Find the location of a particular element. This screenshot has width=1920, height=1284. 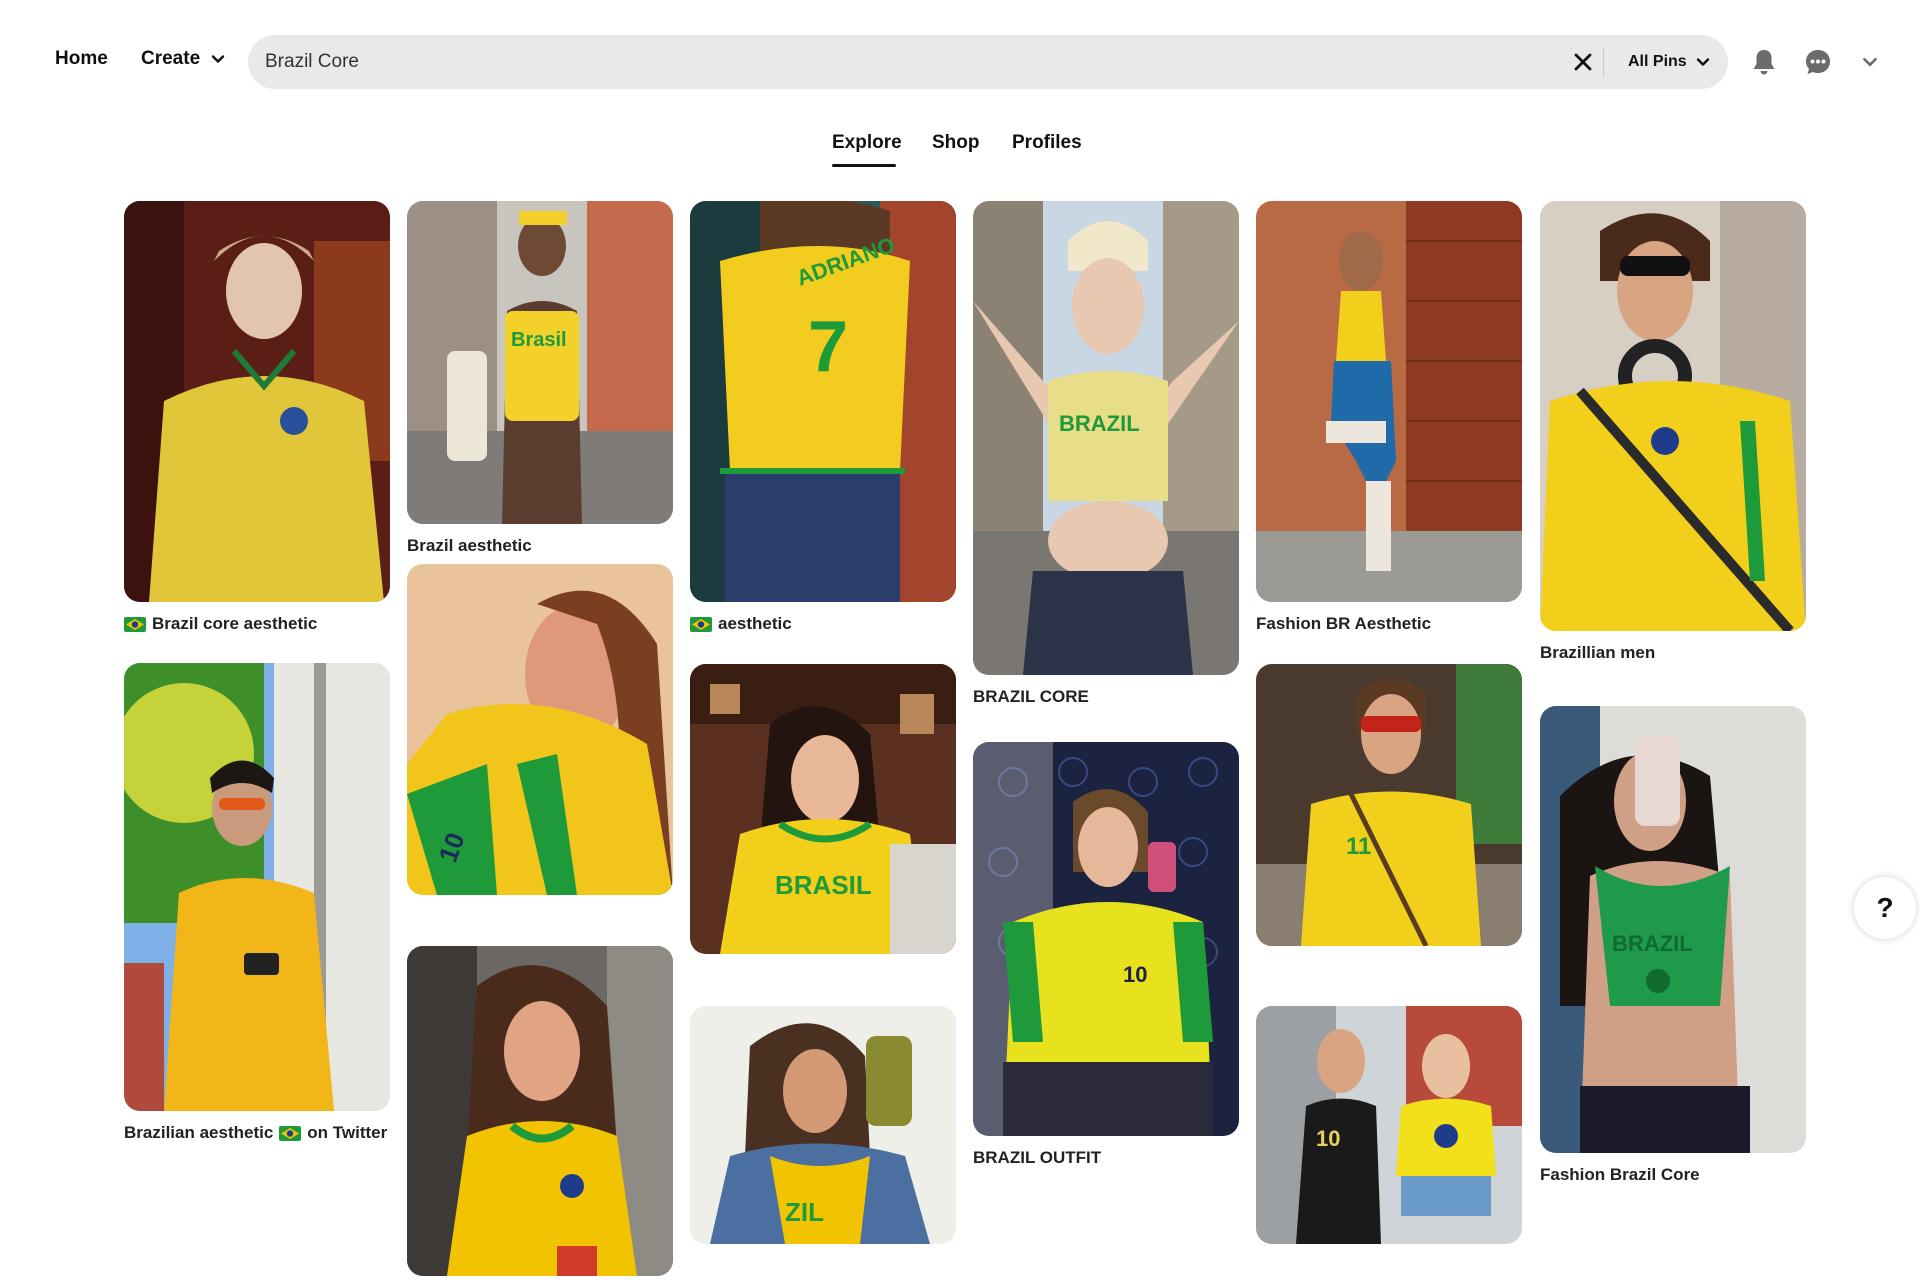

pin-card: BRAZIL BRAZIL CORE is located at coordinates (1106, 454).